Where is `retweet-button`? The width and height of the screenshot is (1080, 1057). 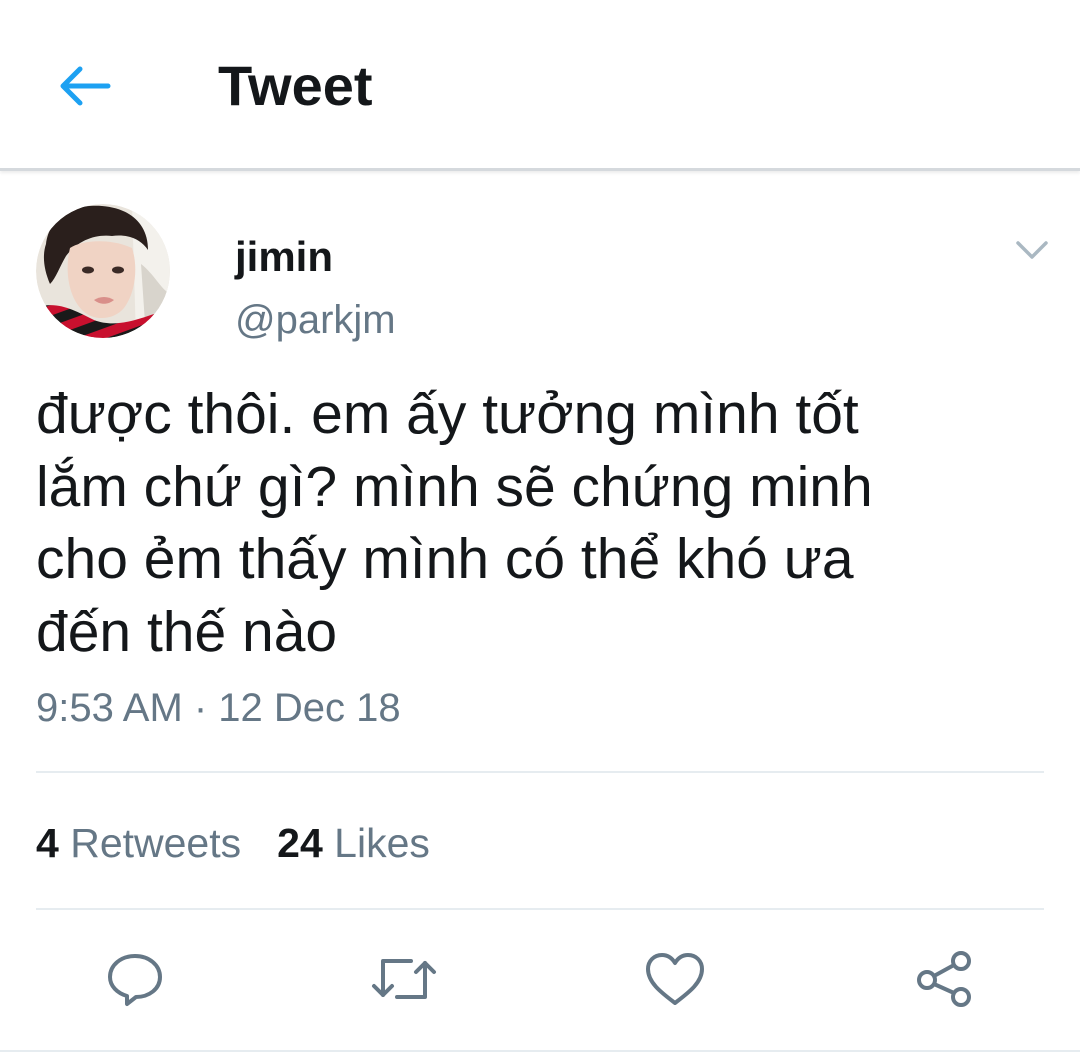
retweet-button is located at coordinates (404, 979).